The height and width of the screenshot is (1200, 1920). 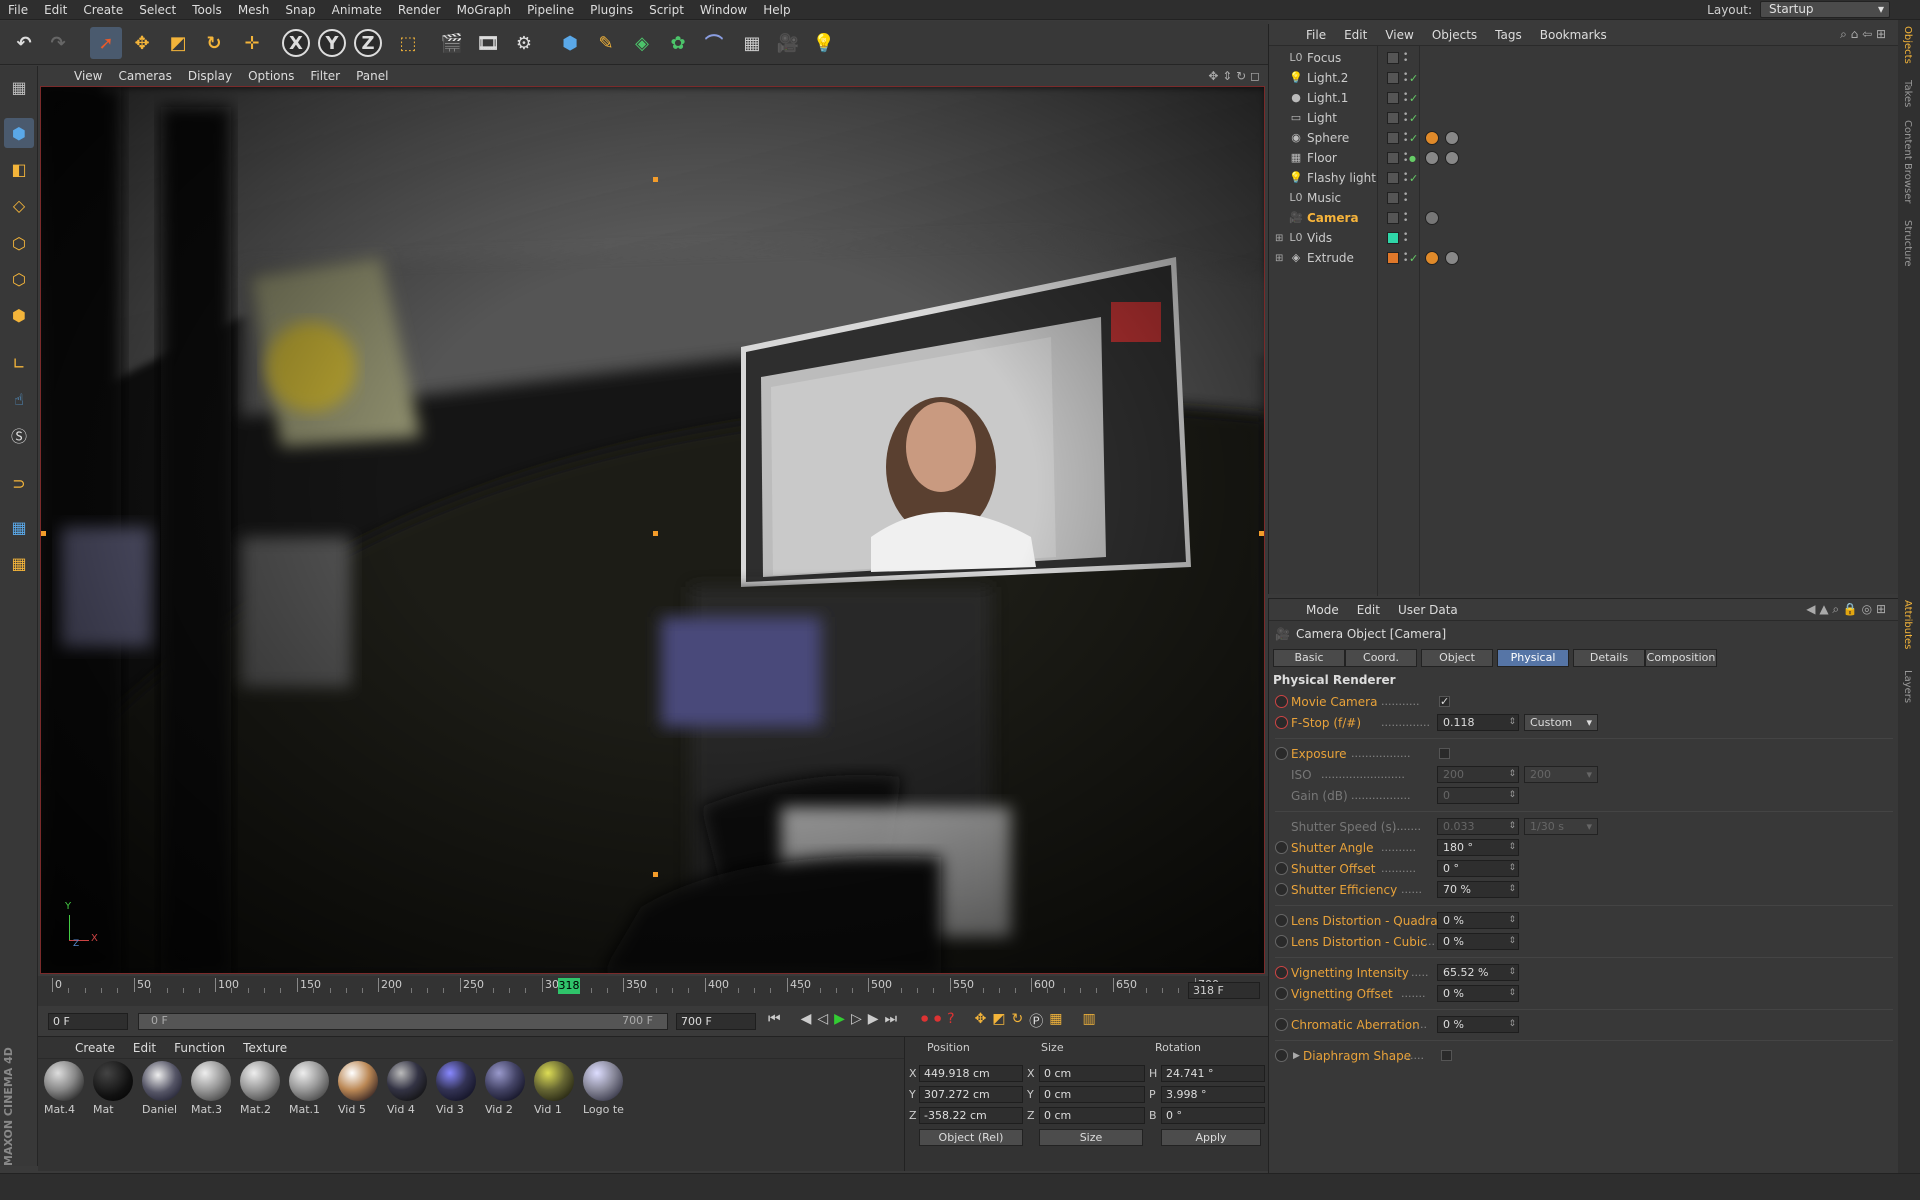 What do you see at coordinates (357, 10) in the screenshot?
I see `menu-animate: Animate` at bounding box center [357, 10].